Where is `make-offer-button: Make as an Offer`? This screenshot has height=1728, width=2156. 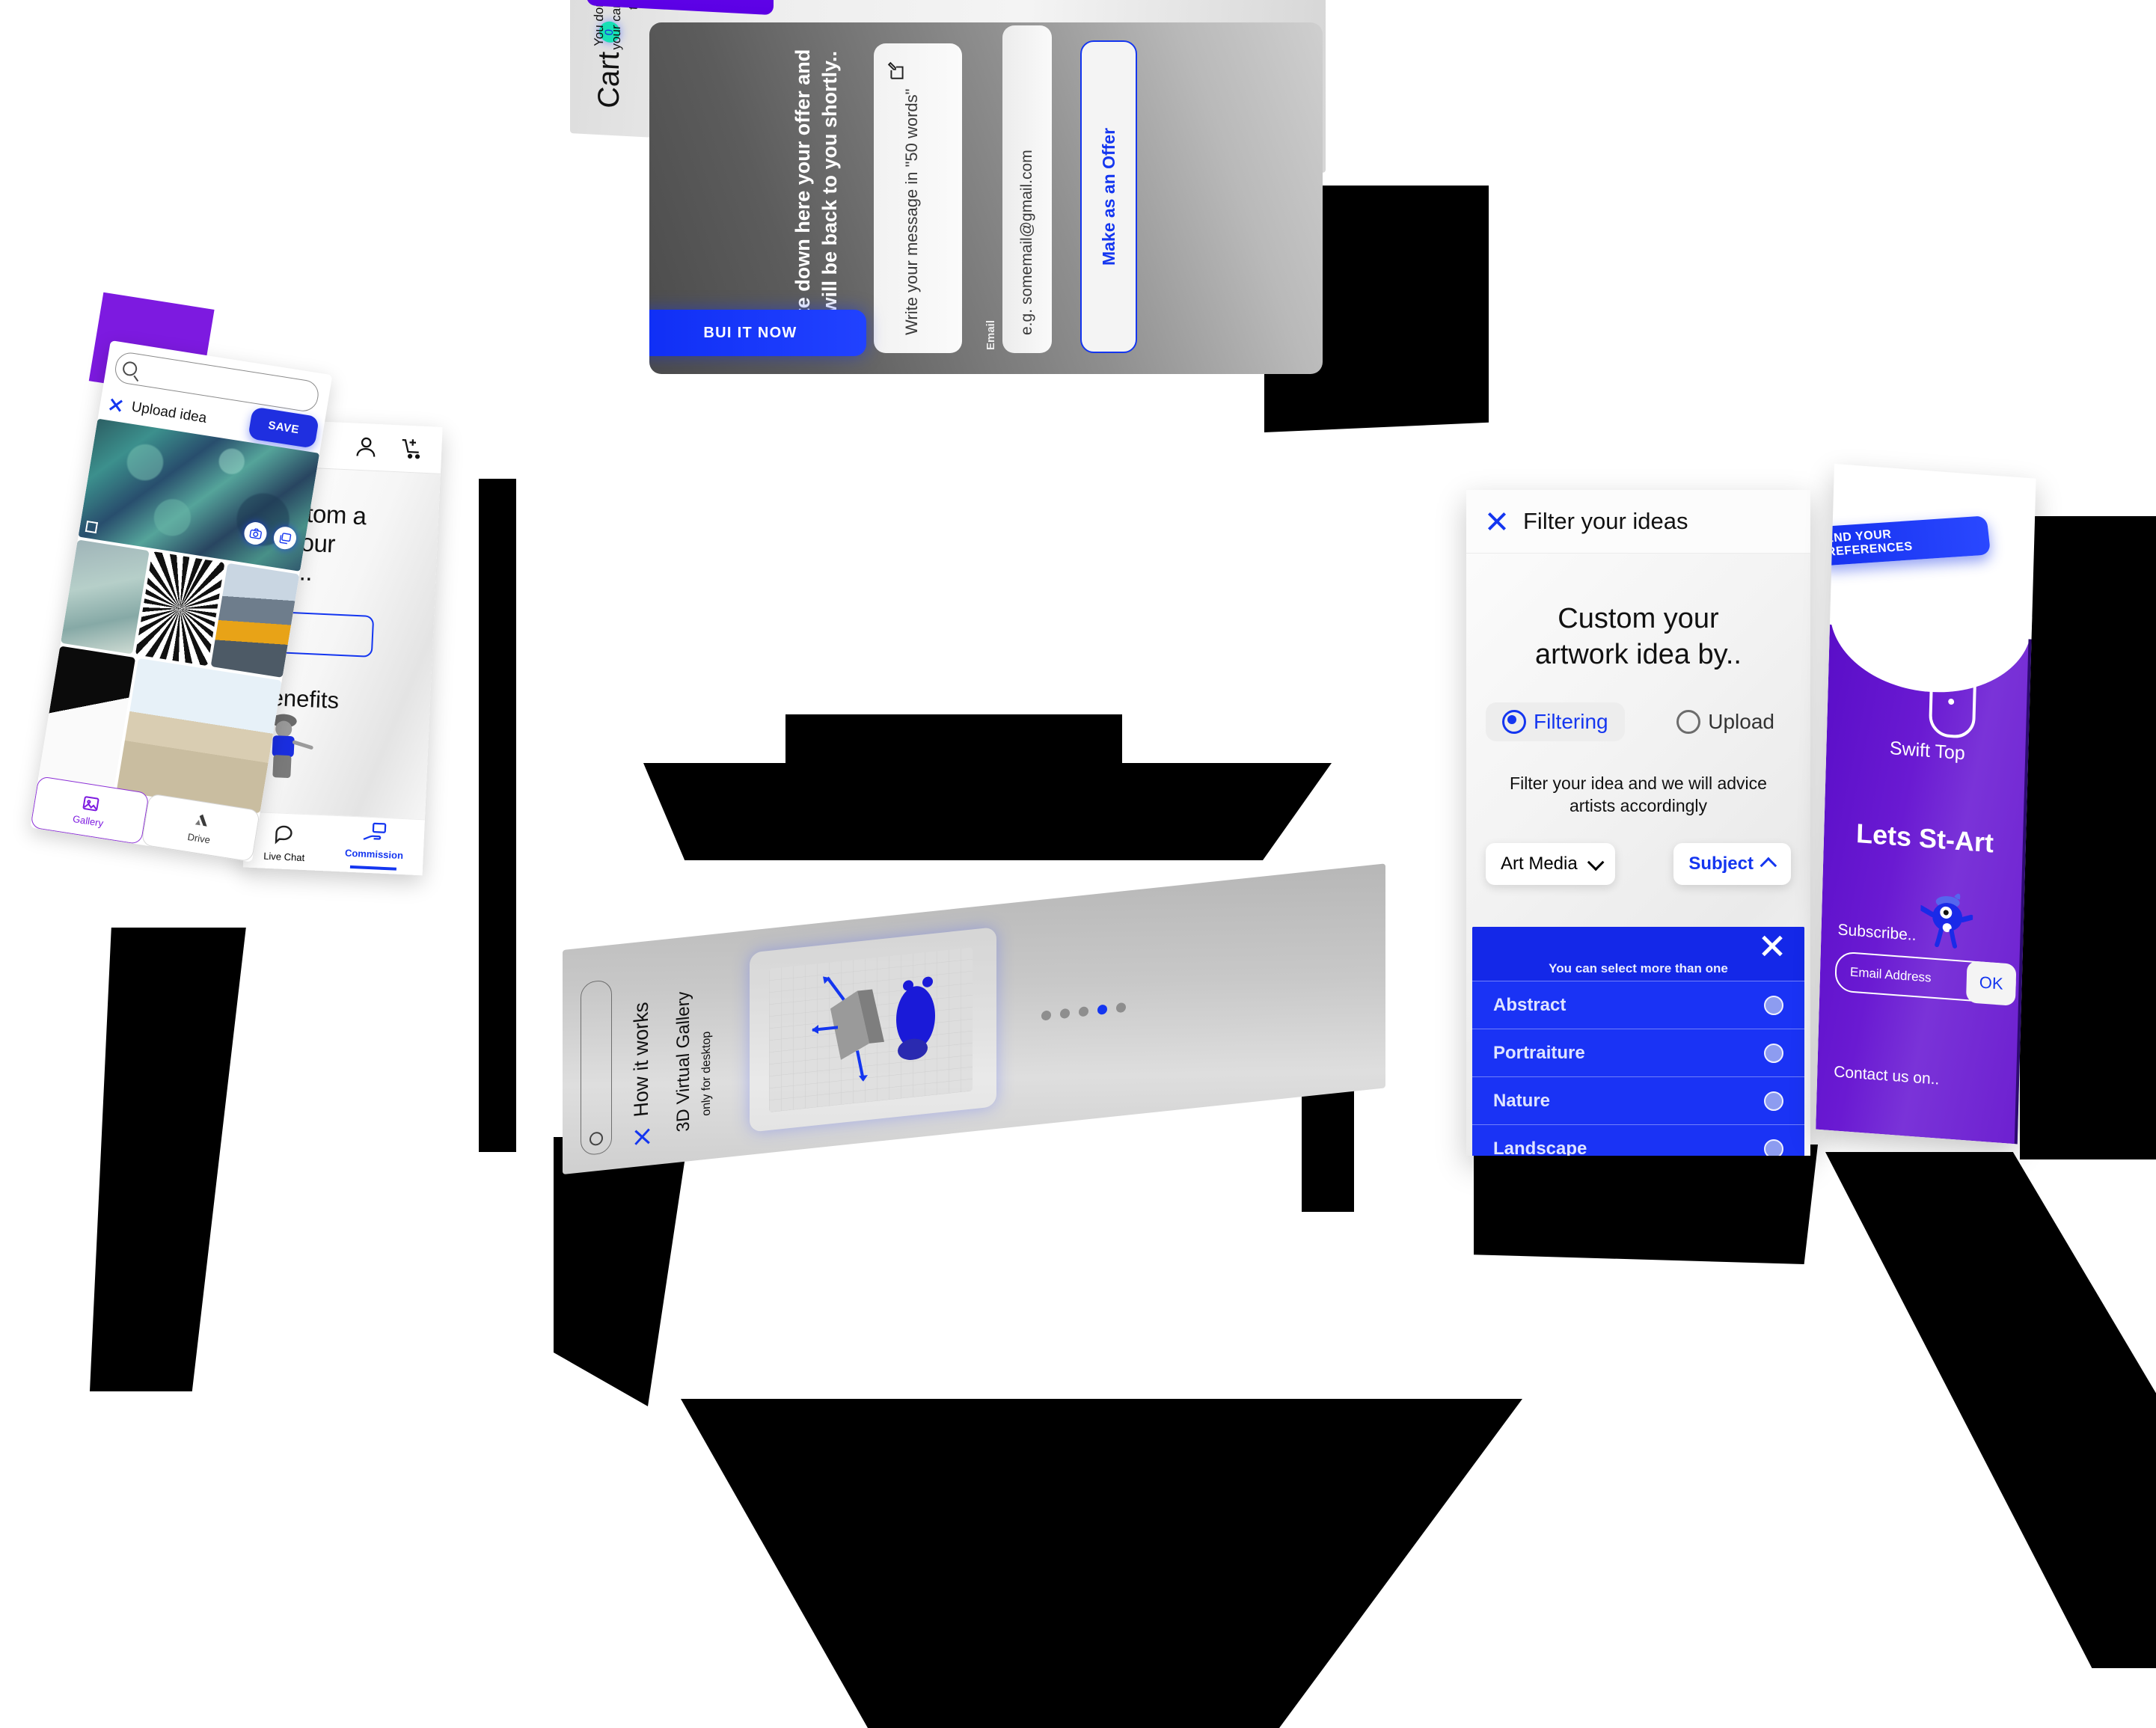
make-offer-button: Make as an Offer is located at coordinates (1108, 197).